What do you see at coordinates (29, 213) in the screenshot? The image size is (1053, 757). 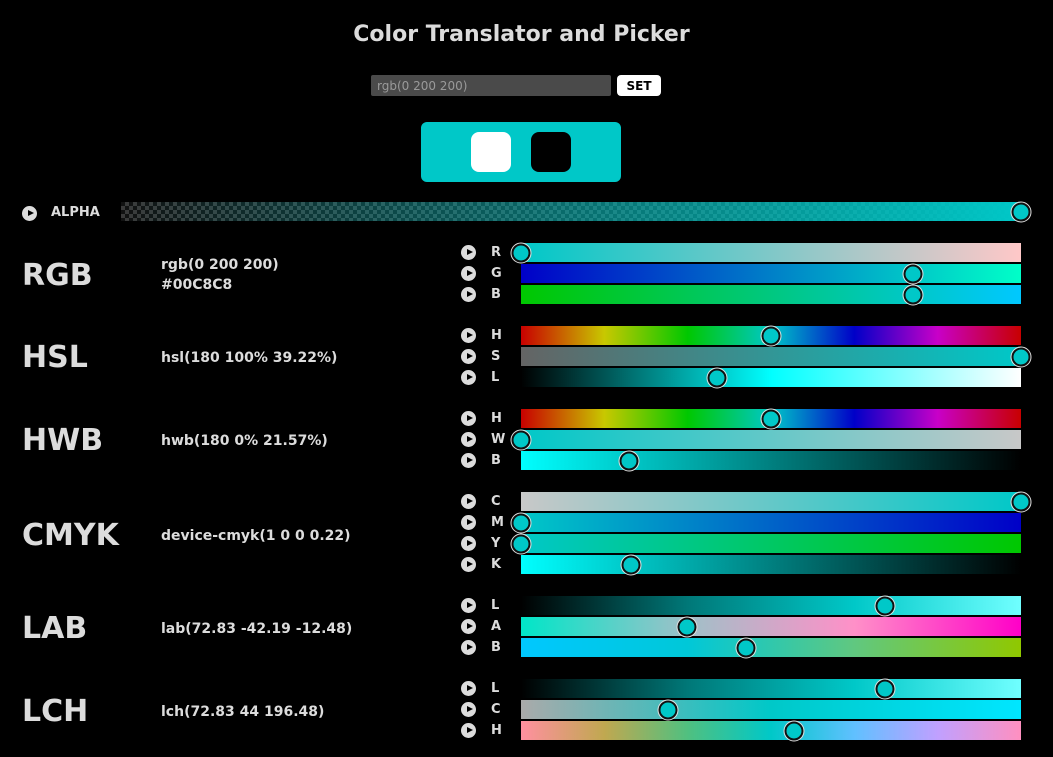 I see `alpha-play-icon` at bounding box center [29, 213].